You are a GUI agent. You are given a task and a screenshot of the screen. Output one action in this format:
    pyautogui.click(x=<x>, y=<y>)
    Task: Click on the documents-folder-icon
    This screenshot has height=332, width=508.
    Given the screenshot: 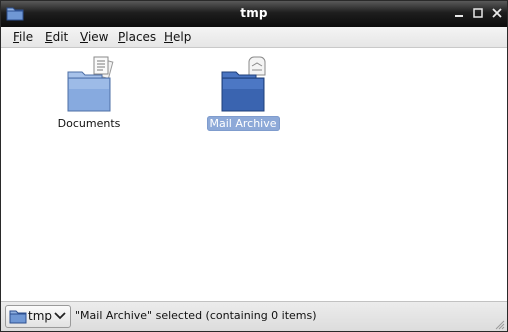 What is the action you would take?
    pyautogui.click(x=90, y=84)
    